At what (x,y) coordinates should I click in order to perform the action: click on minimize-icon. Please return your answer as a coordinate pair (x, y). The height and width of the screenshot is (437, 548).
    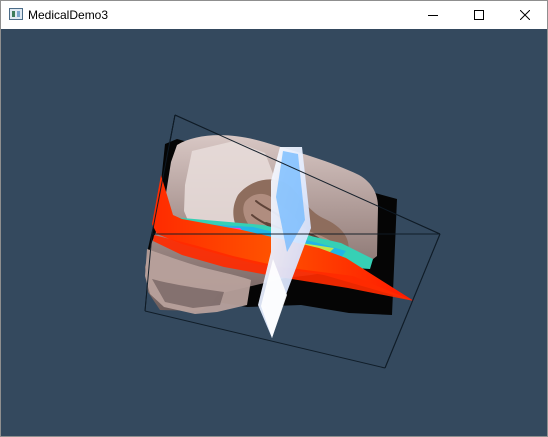
    Looking at the image, I should click on (432, 15).